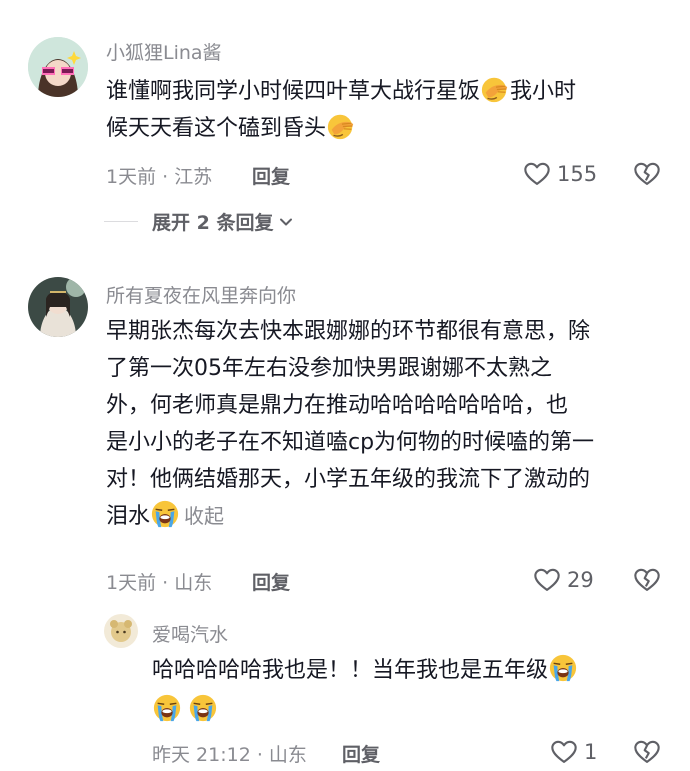 The height and width of the screenshot is (771, 690). Describe the element at coordinates (365, 690) in the screenshot. I see `comment-text: 哈哈哈哈哈我也是！！当年我也是五年级` at that location.